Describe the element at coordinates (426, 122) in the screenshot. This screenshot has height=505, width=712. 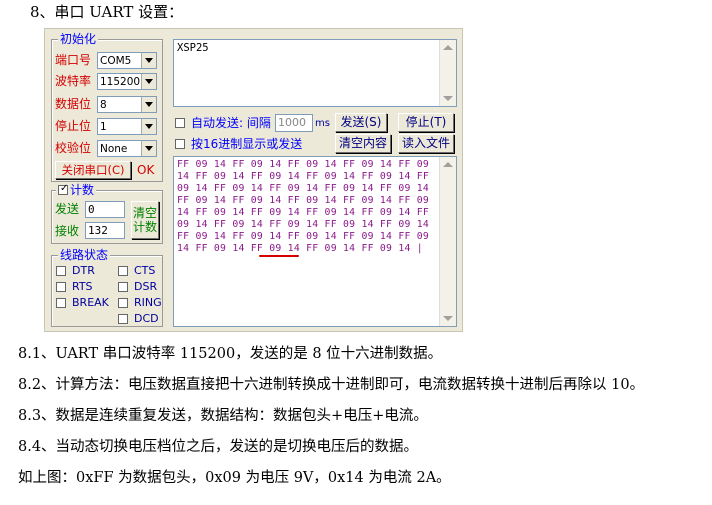
I see `stop-button: 停止(T)` at that location.